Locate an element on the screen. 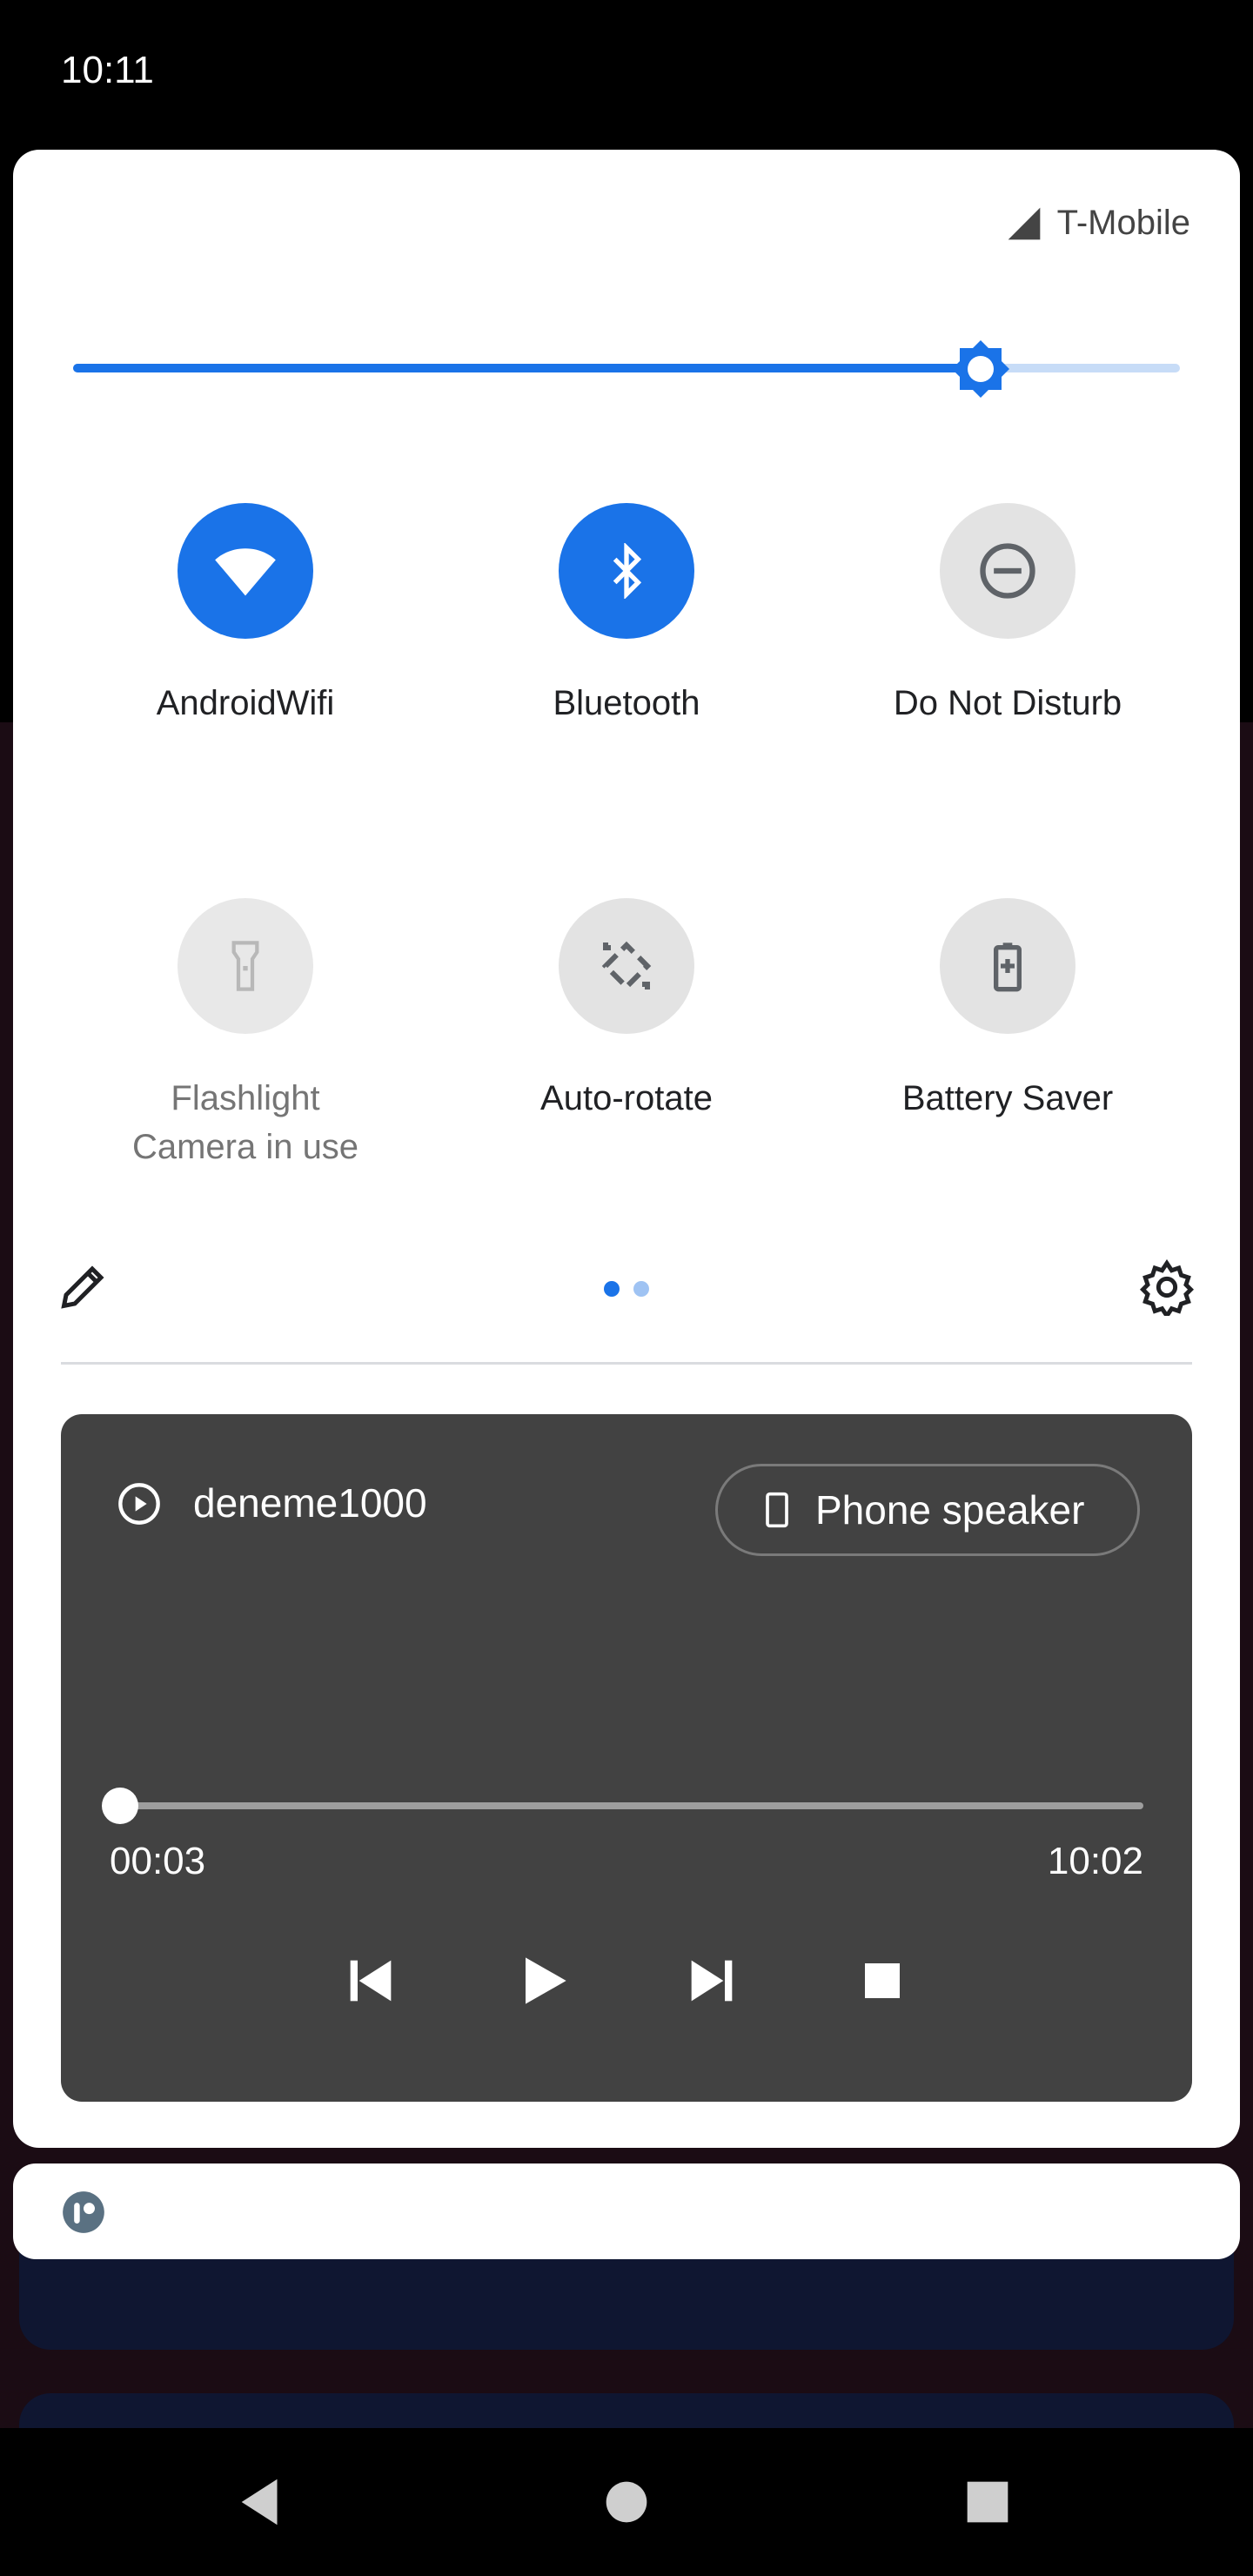 Image resolution: width=1253 pixels, height=2576 pixels. output-device-chip: Phone speaker is located at coordinates (928, 1510).